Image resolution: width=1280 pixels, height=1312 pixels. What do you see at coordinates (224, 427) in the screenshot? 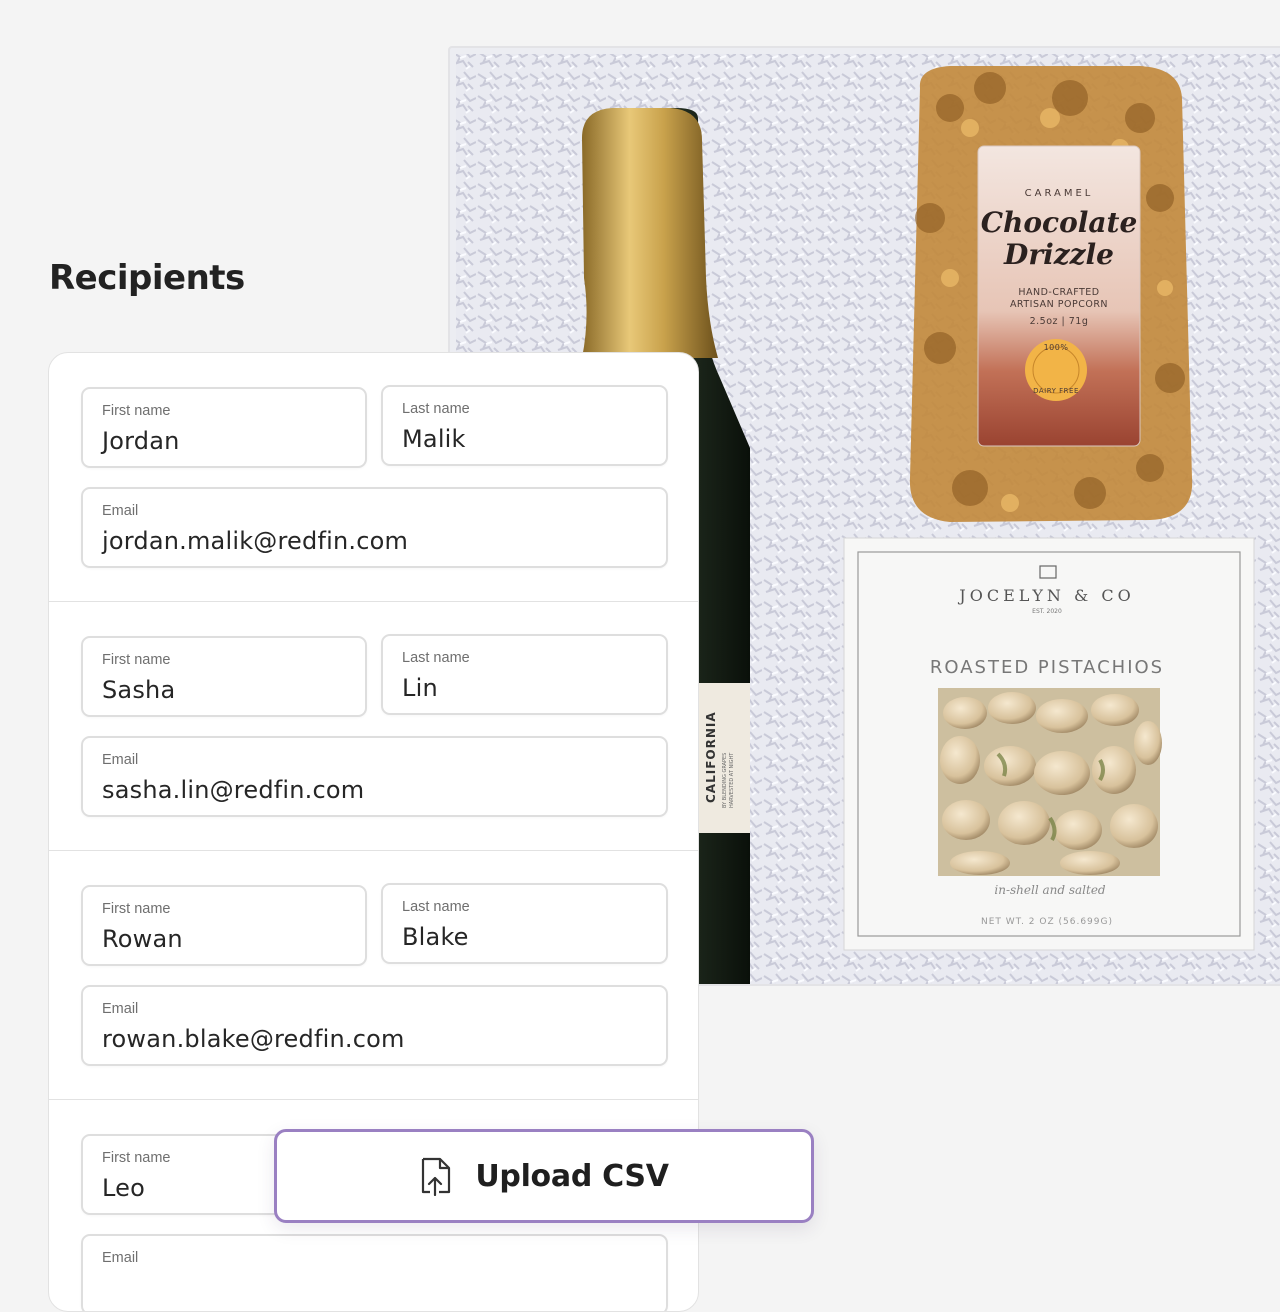
I see `first-name-field: First name Jordan` at bounding box center [224, 427].